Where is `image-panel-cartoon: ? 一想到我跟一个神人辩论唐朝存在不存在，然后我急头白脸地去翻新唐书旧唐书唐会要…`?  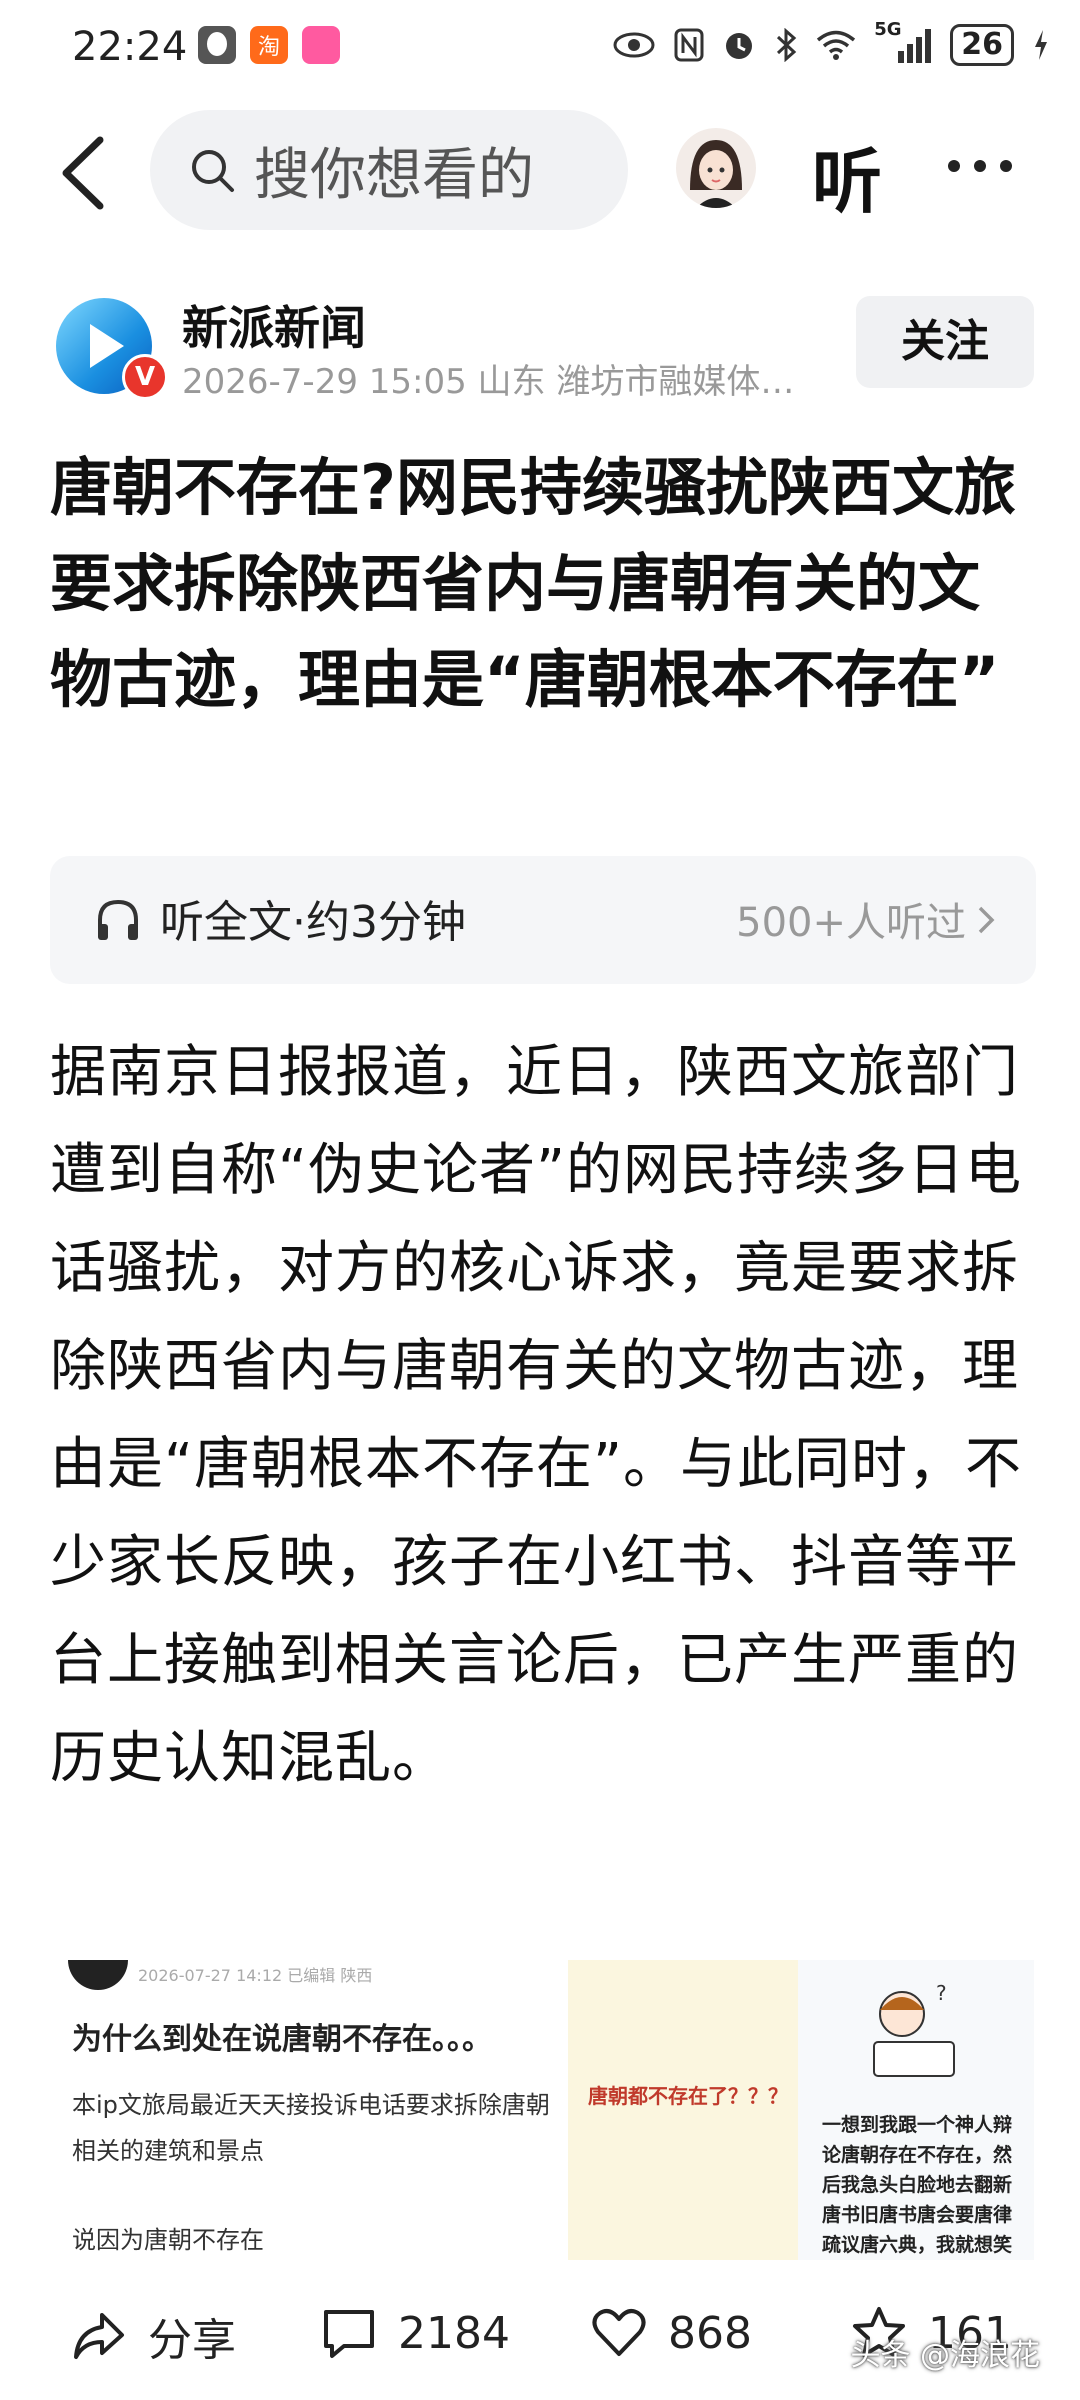
image-panel-cartoon: ? 一想到我跟一个神人辩论唐朝存在不存在，然后我急头白脸地去翻新唐书旧唐书唐会要… is located at coordinates (916, 2110).